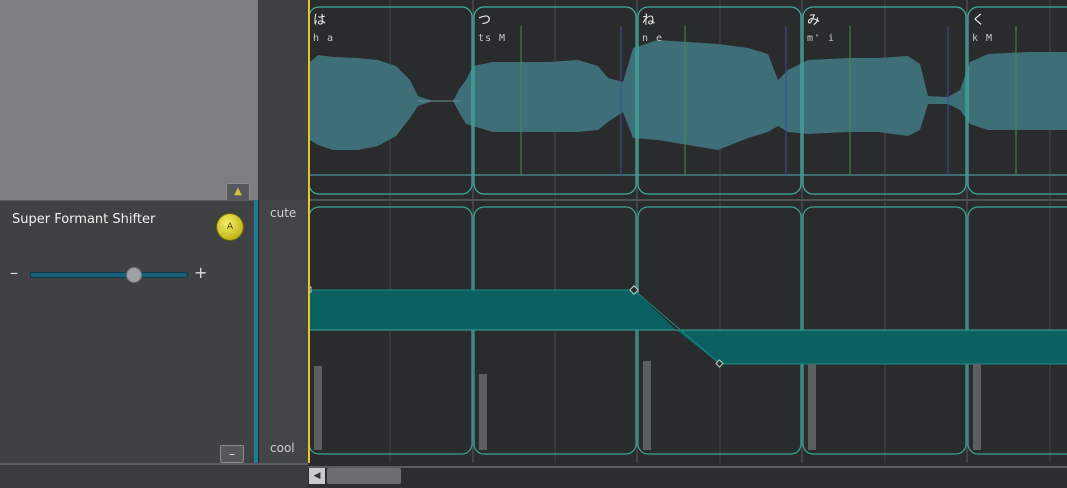 This screenshot has height=488, width=1067. I want to click on note-lyric: ね, so click(649, 20).